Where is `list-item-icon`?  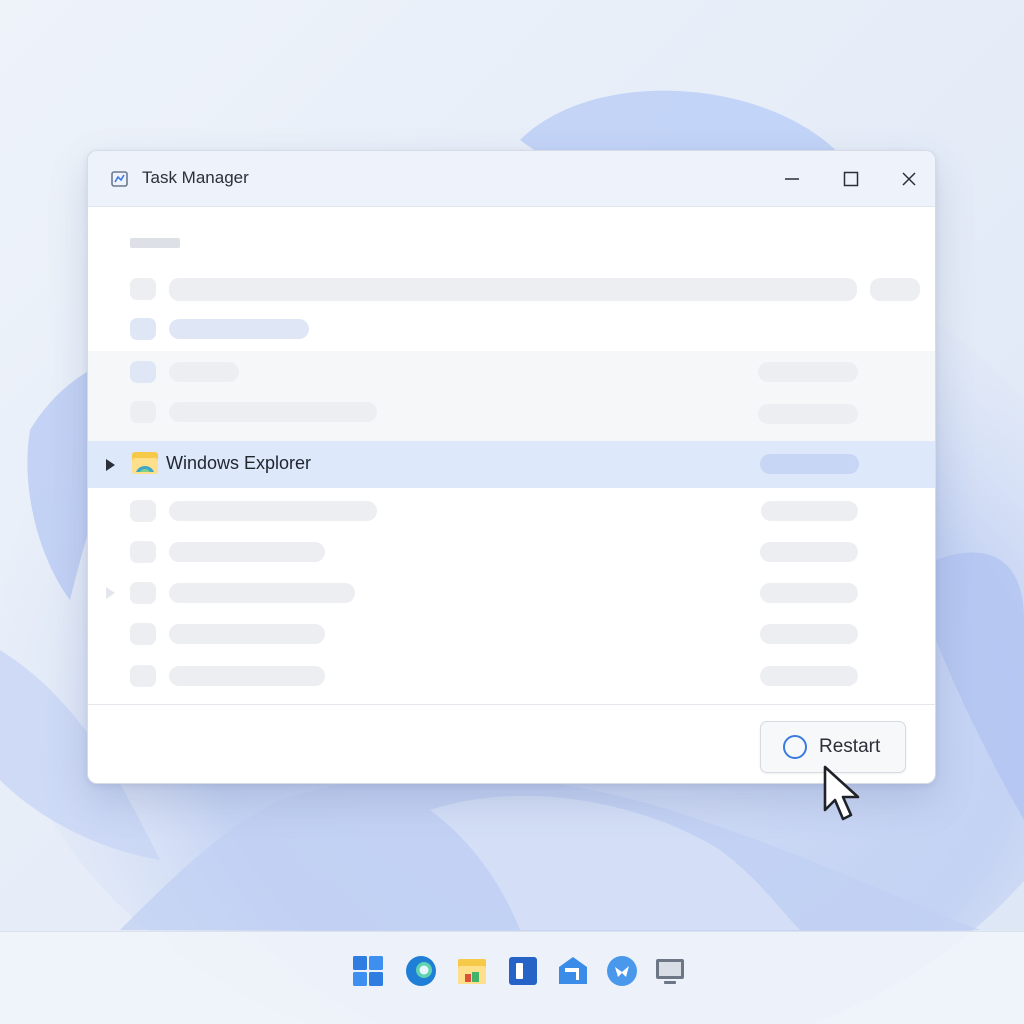 list-item-icon is located at coordinates (143, 329).